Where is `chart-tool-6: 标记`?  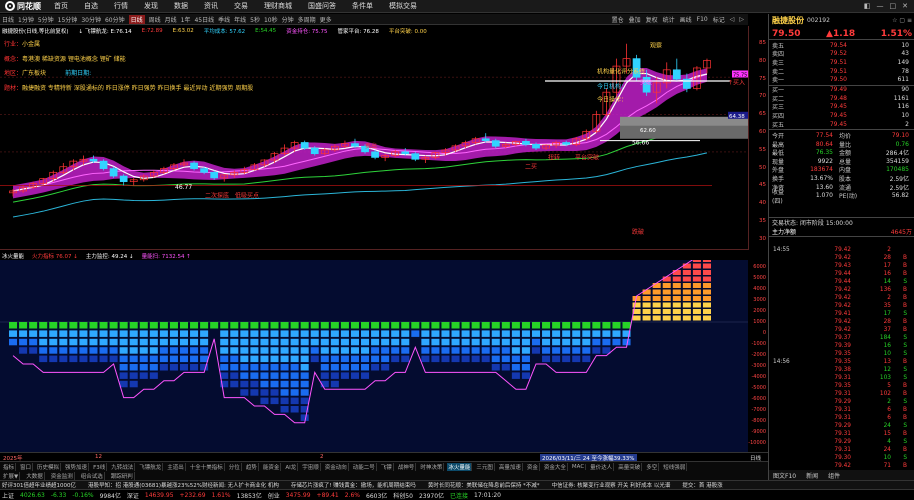 chart-tool-6: 标记 is located at coordinates (719, 19).